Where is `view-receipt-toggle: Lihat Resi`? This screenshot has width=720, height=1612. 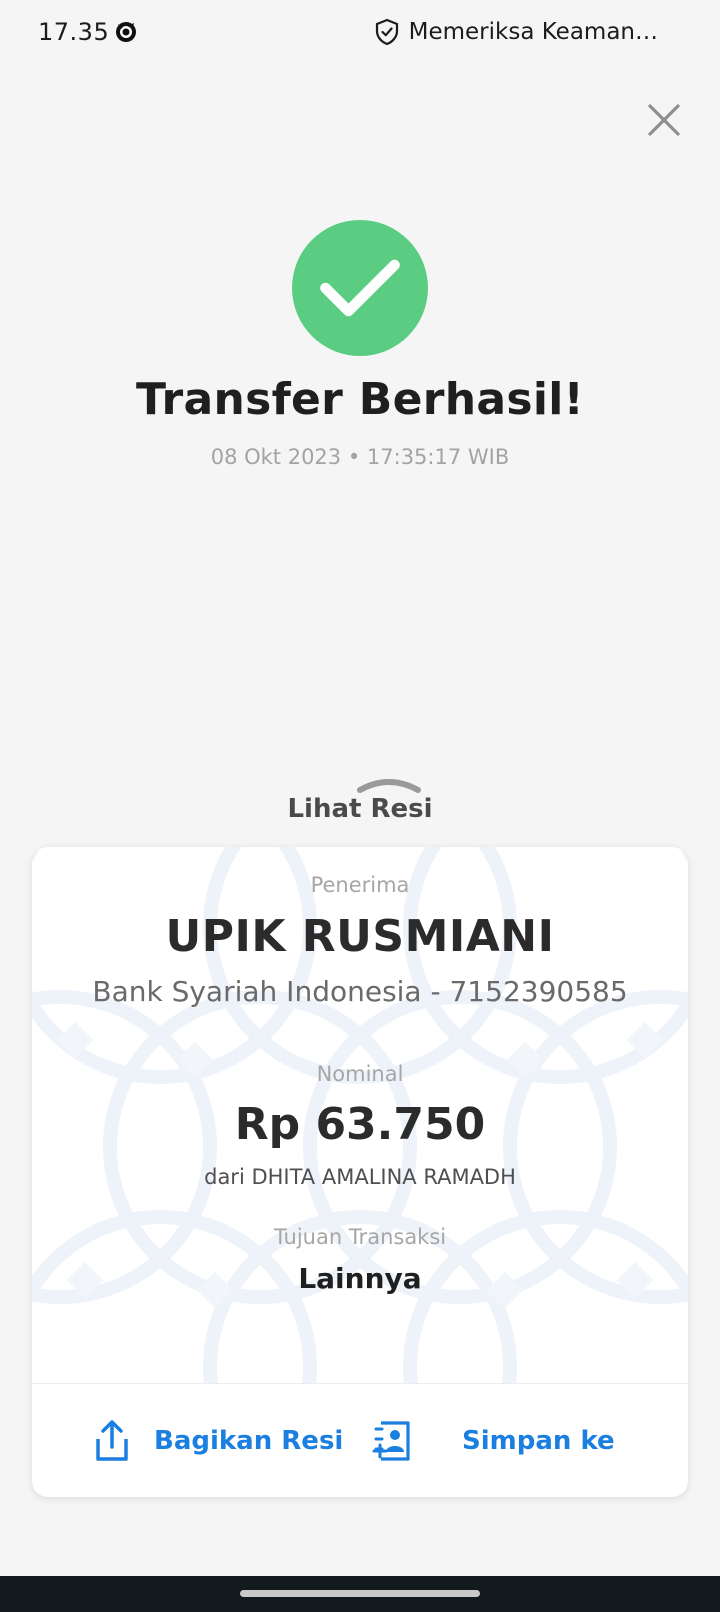
view-receipt-toggle: Lihat Resi is located at coordinates (360, 809).